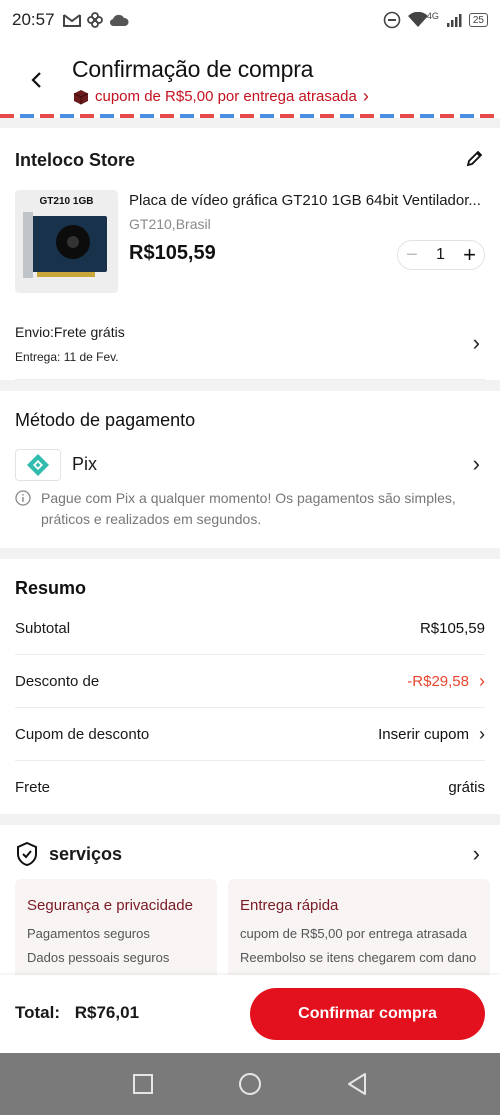 Image resolution: width=500 pixels, height=1115 pixels. What do you see at coordinates (88, 933) in the screenshot?
I see `service-card-line: Pagamentos seguros` at bounding box center [88, 933].